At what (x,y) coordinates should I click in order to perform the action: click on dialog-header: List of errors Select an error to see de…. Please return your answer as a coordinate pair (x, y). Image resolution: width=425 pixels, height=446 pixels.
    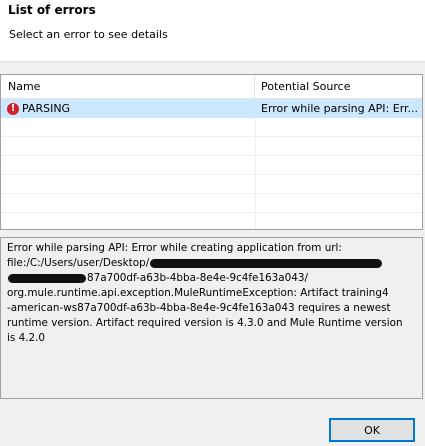
    Looking at the image, I should click on (212, 31).